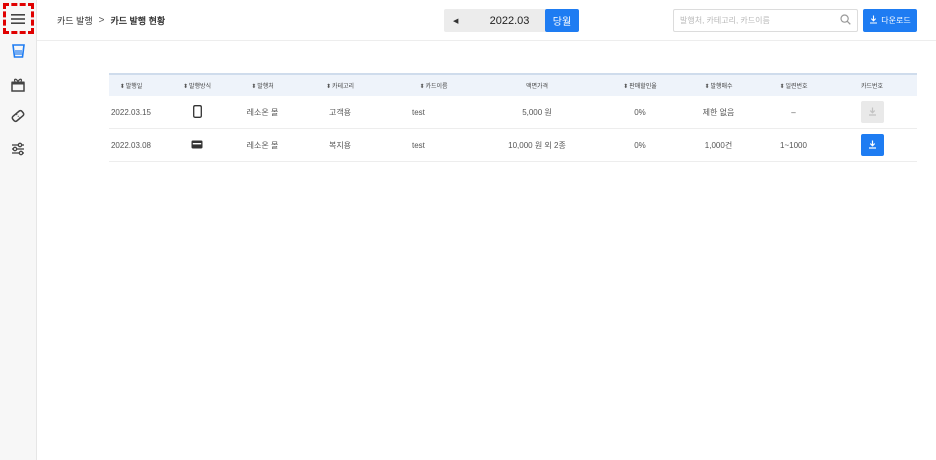  What do you see at coordinates (18, 51) in the screenshot?
I see `cup-icon` at bounding box center [18, 51].